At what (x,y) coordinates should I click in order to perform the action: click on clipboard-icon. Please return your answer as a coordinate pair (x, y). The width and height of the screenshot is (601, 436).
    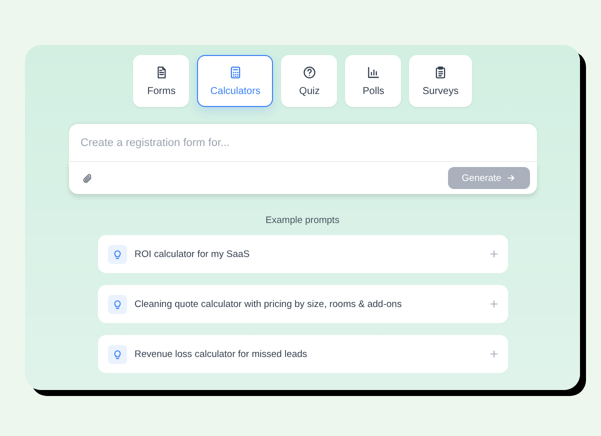
    Looking at the image, I should click on (441, 72).